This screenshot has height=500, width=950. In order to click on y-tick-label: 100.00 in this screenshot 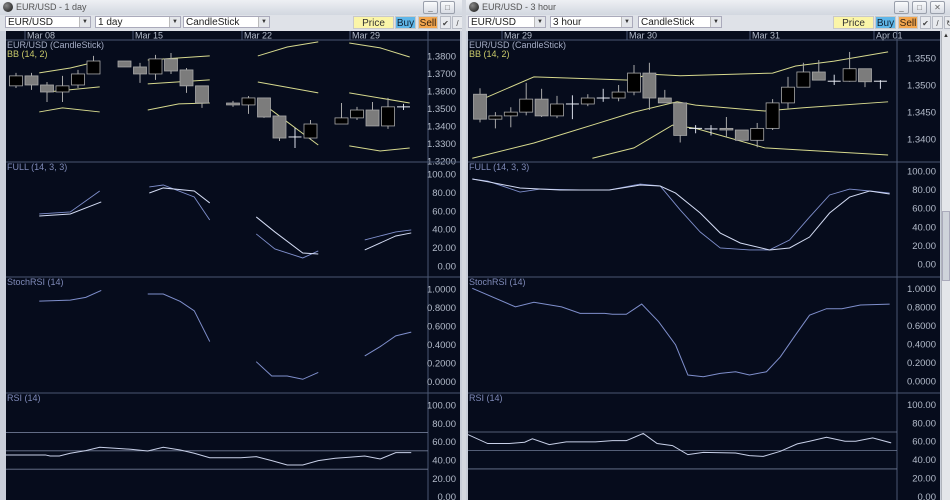, I will do `click(441, 405)`.